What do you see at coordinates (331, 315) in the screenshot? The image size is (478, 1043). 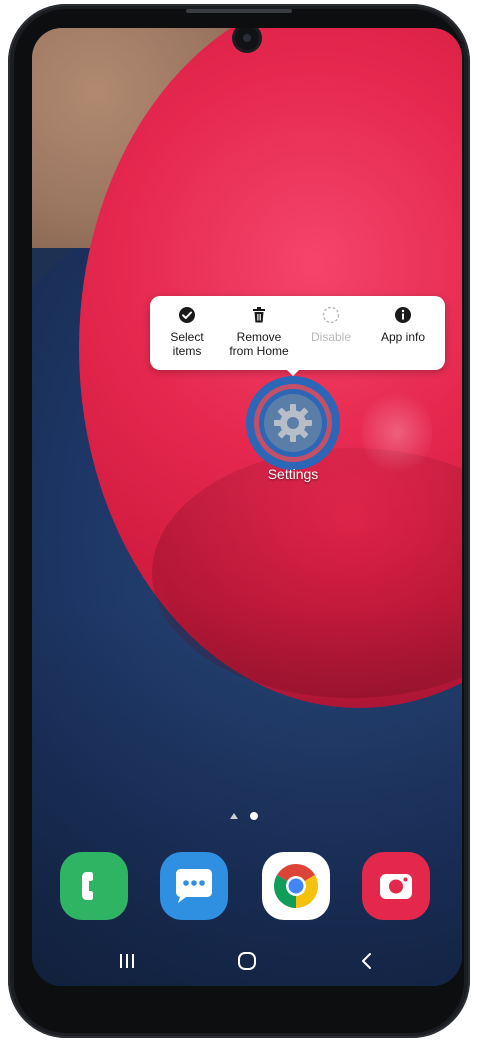 I see `dashed-circle-icon` at bounding box center [331, 315].